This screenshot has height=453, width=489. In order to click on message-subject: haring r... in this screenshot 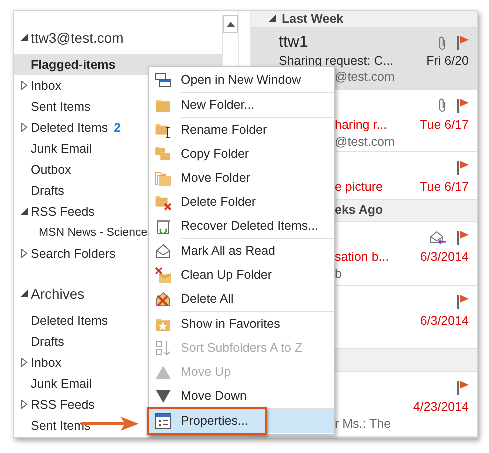, I will do `click(361, 125)`.